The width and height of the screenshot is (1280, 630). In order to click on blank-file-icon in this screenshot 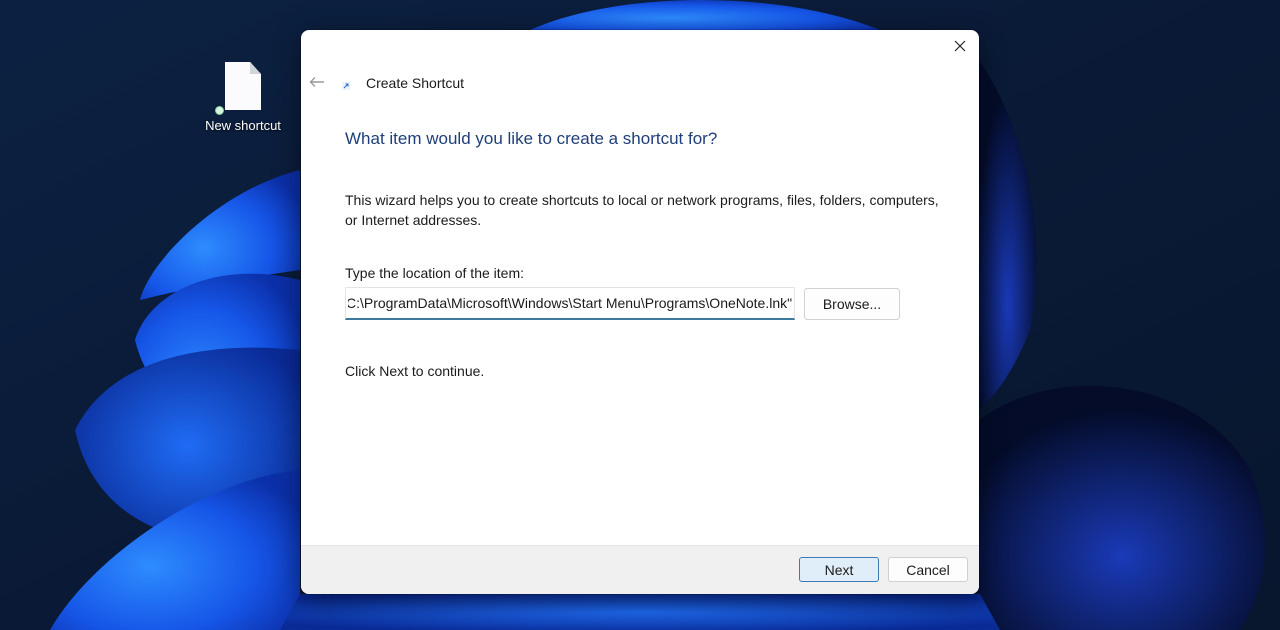, I will do `click(243, 86)`.